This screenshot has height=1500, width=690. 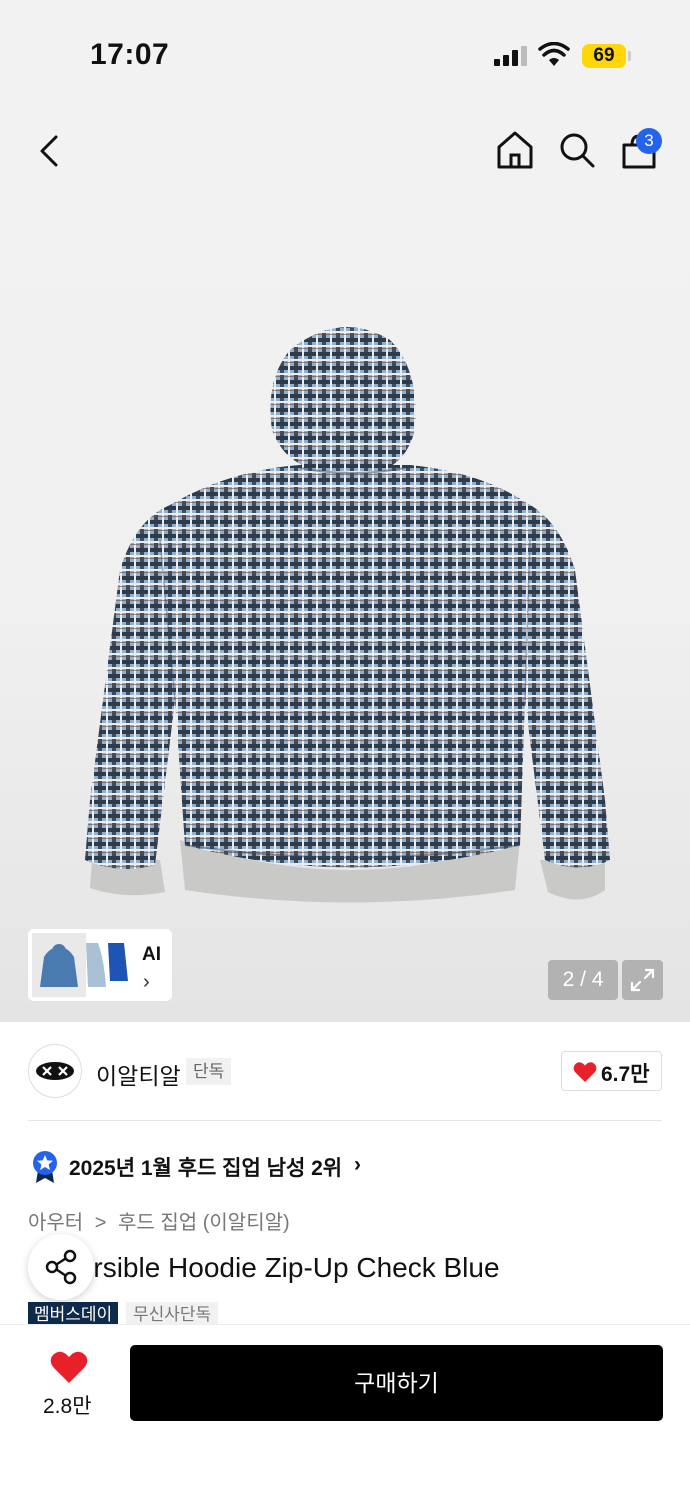 I want to click on wishlist-count: 2.8만, so click(x=67, y=1406).